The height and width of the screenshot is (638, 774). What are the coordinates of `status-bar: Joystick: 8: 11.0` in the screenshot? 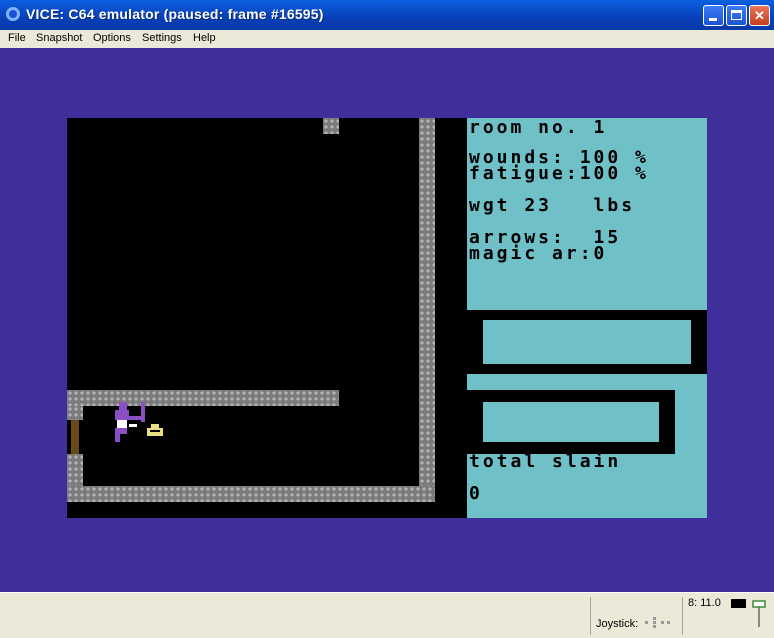 It's located at (387, 615).